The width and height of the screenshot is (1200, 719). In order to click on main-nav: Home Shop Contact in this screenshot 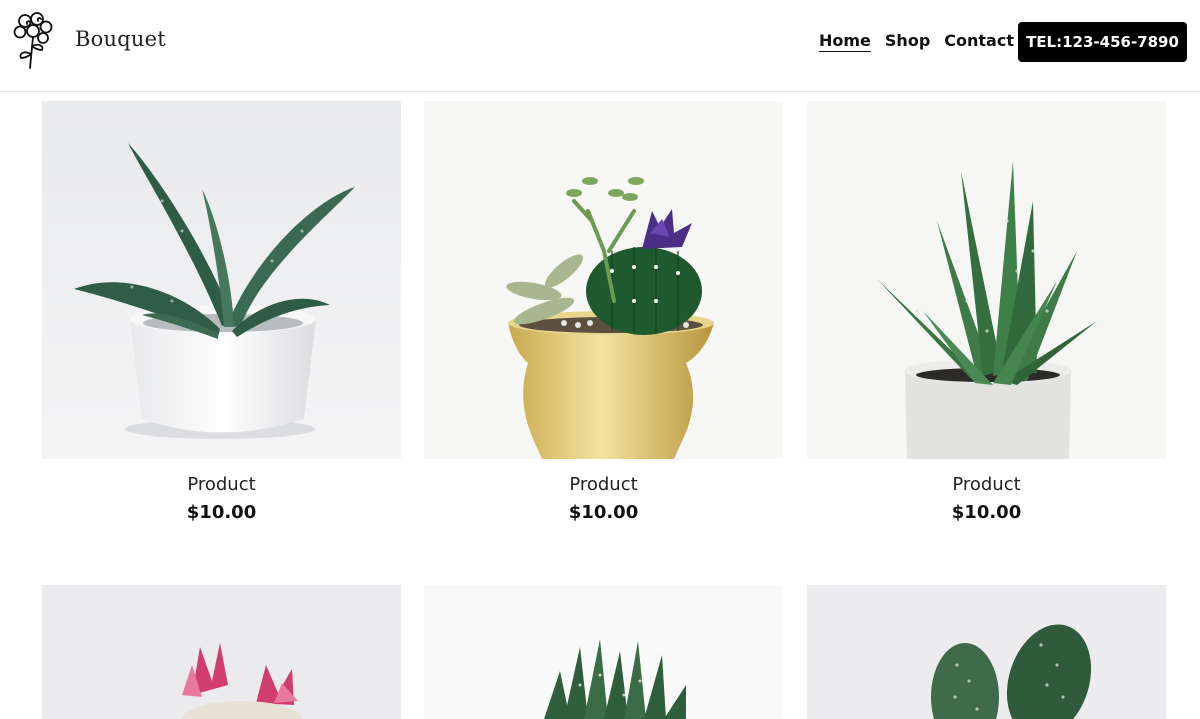, I will do `click(916, 41)`.